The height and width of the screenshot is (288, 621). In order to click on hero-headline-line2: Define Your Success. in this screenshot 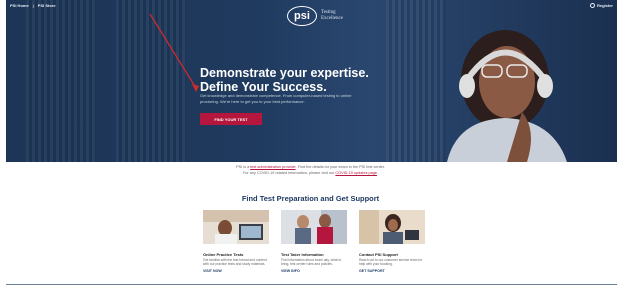, I will do `click(263, 87)`.